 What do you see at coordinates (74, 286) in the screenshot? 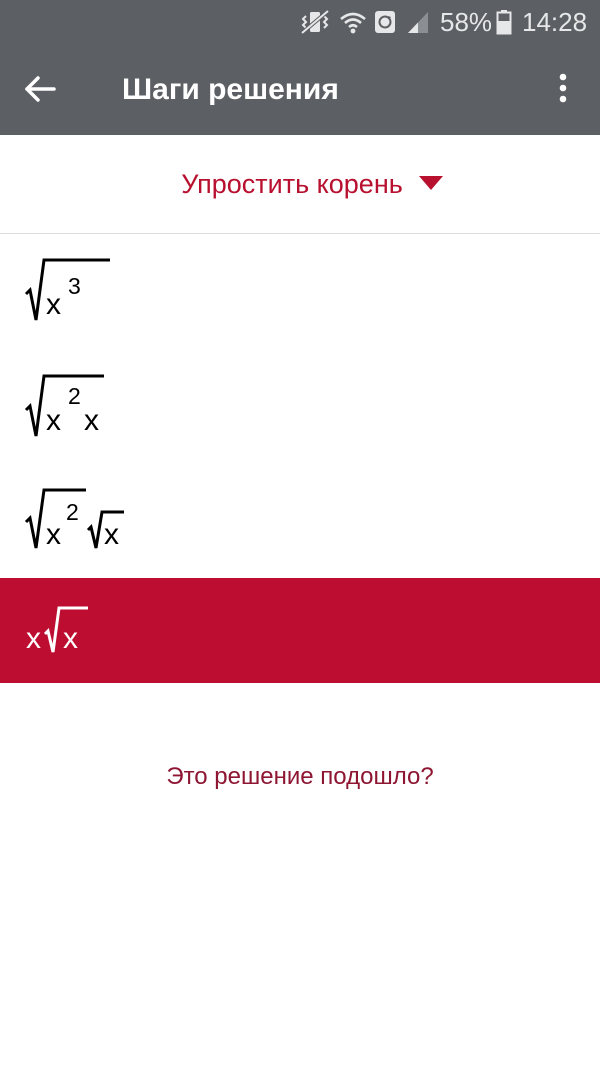
I see `step-1-exponent: 3` at bounding box center [74, 286].